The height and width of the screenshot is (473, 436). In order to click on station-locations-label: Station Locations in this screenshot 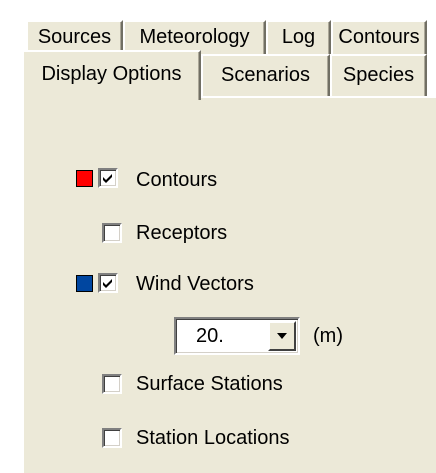, I will do `click(213, 438)`.